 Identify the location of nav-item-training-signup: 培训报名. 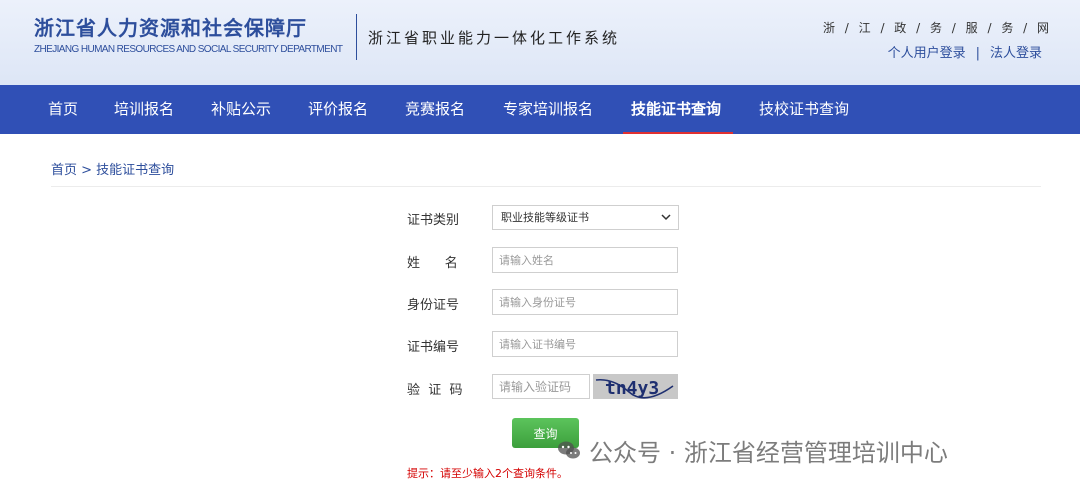
(144, 109).